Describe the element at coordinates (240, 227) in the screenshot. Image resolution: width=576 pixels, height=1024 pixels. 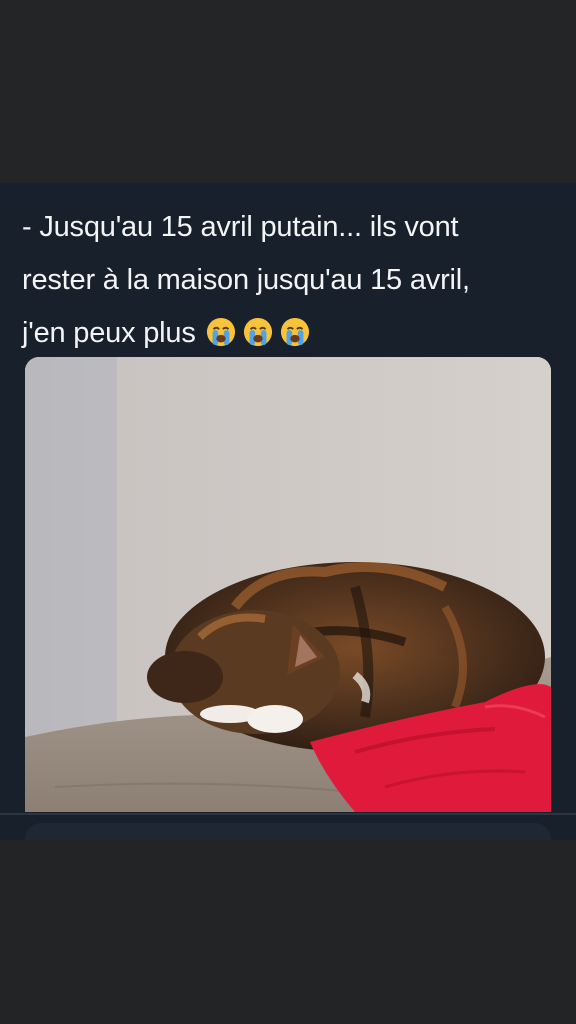
I see `tweet-text-line-1: - Jusqu'au 15 avril putain... ils vont` at that location.